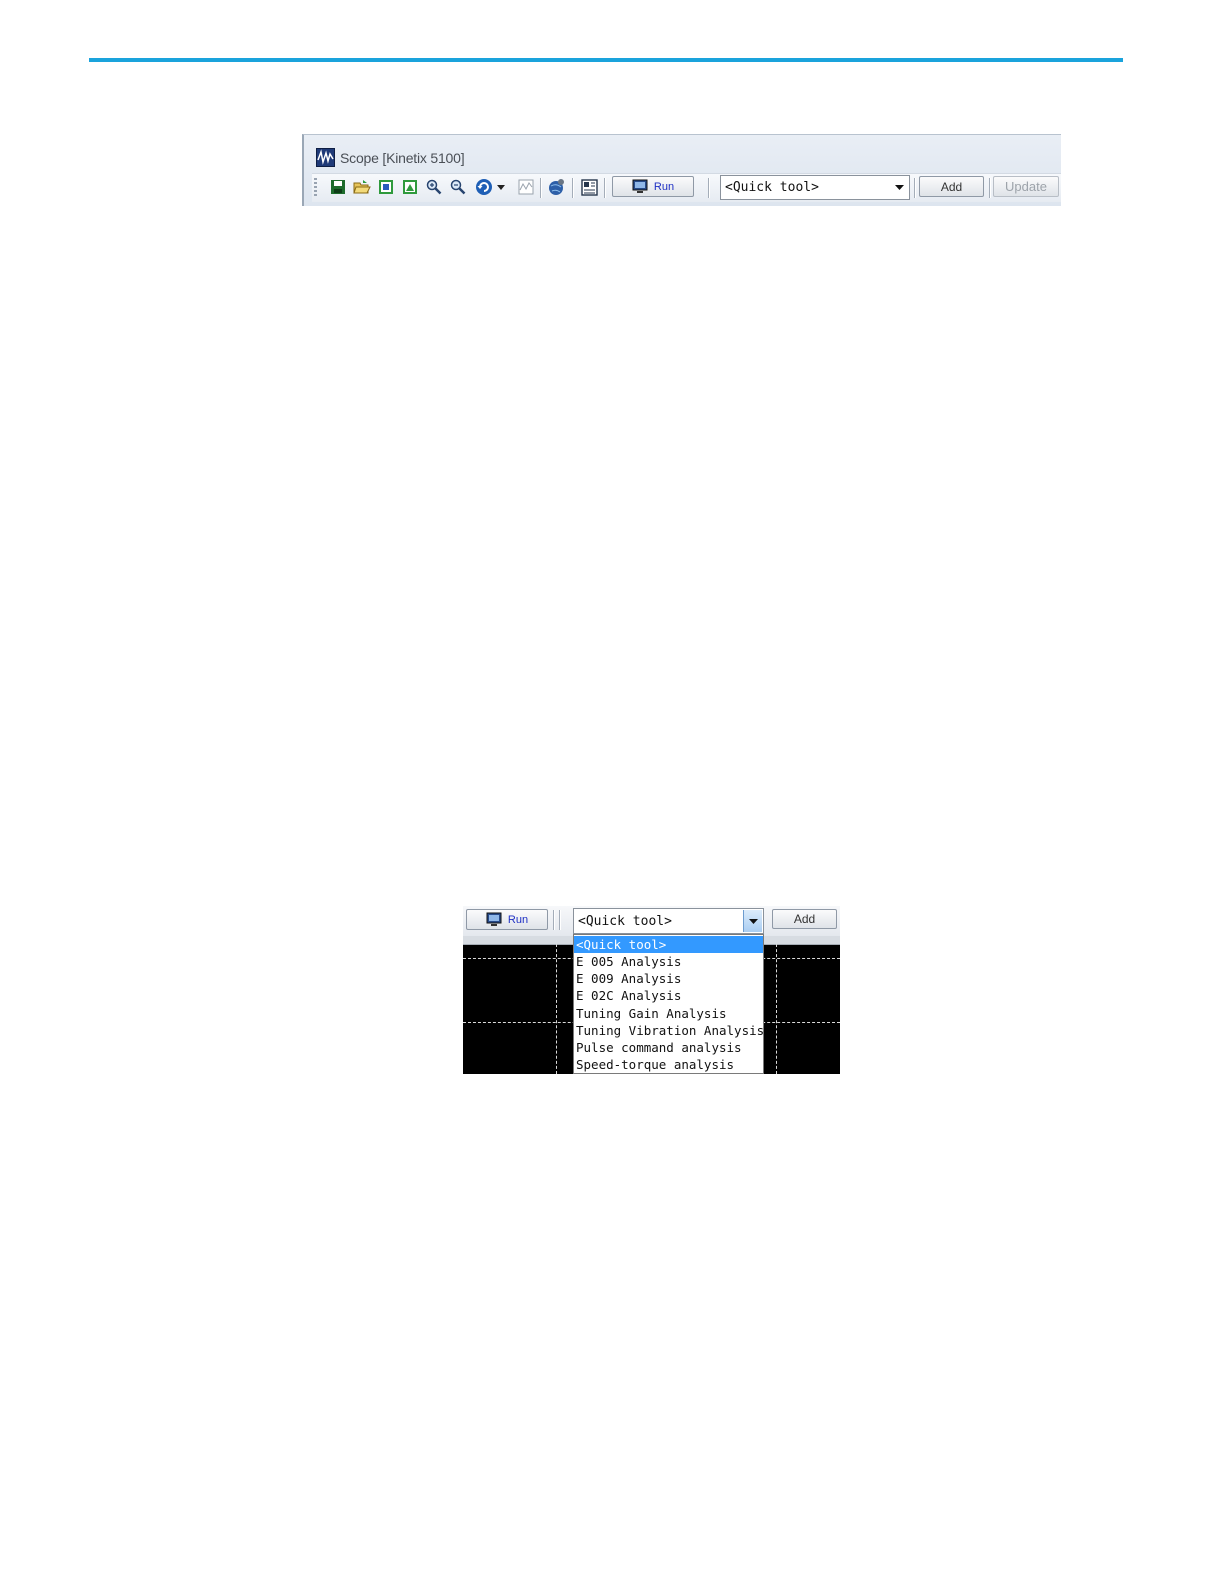 This screenshot has width=1224, height=1584. I want to click on list-item-e02c-analysis: E 02C Analysis, so click(668, 995).